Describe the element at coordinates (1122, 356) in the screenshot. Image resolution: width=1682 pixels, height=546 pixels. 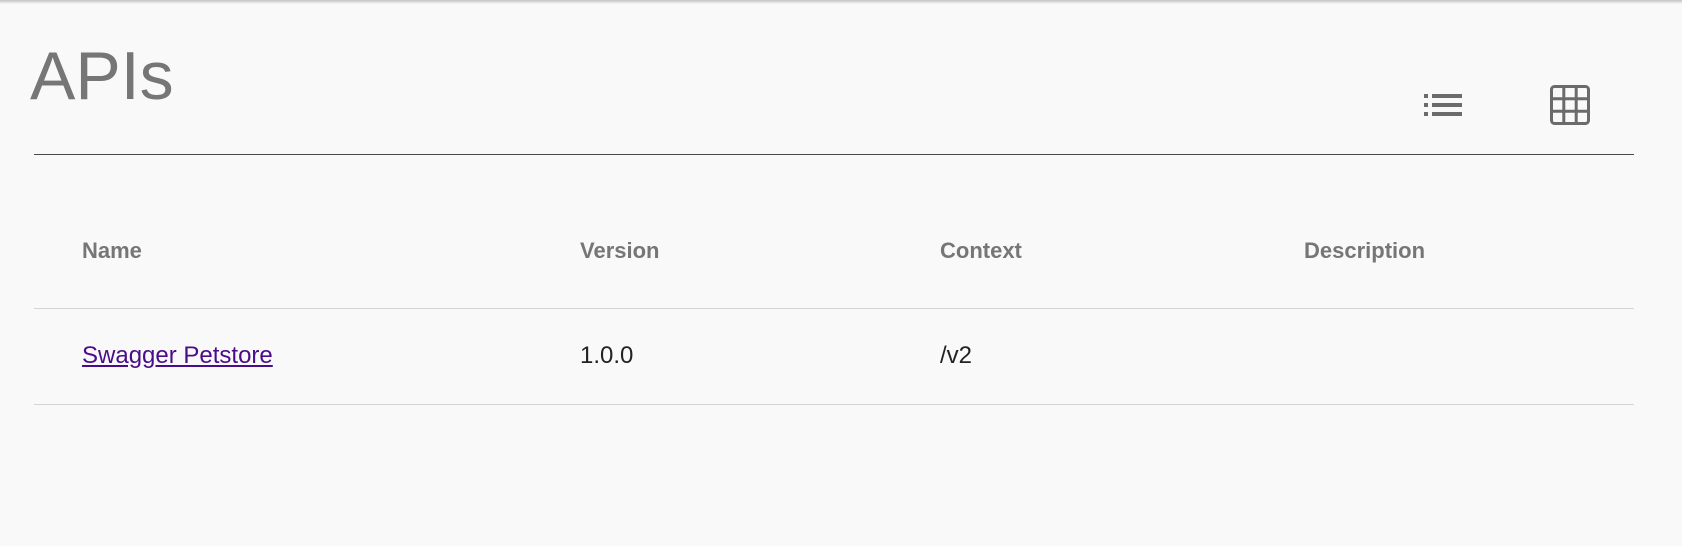
I see `api-context-cell: /v2` at that location.